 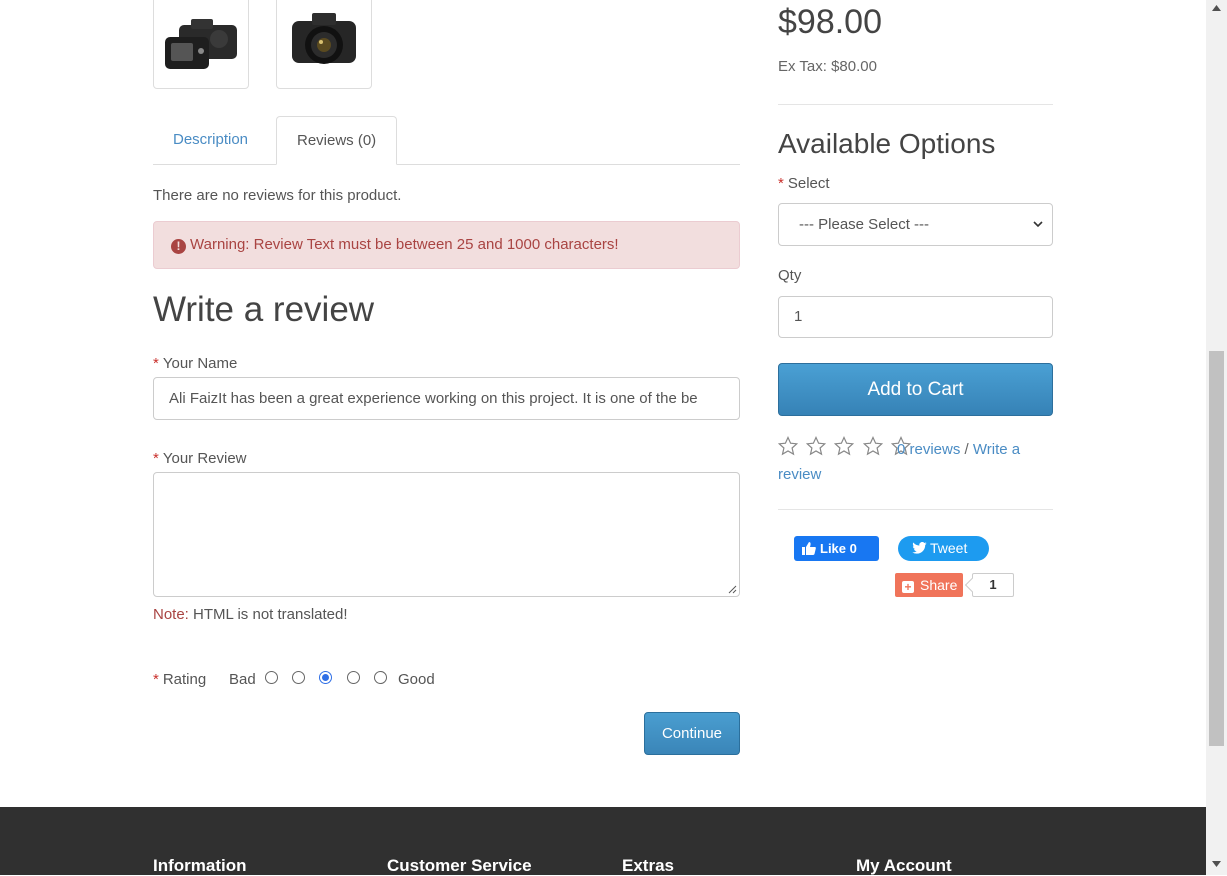 What do you see at coordinates (827, 66) in the screenshot?
I see `ex-tax-price: Ex Tax: $80.00` at bounding box center [827, 66].